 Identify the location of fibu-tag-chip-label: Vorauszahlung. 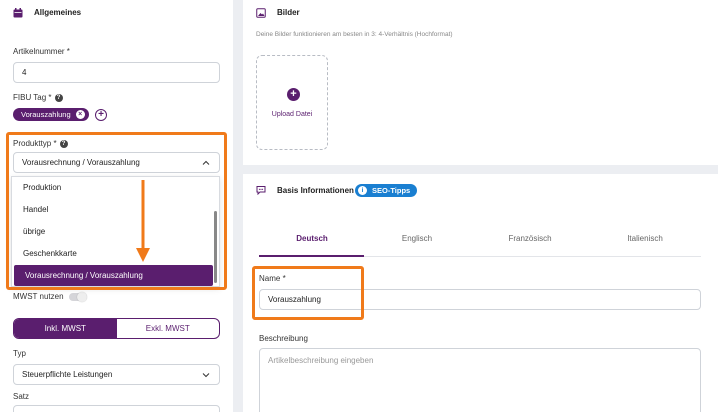
(46, 114).